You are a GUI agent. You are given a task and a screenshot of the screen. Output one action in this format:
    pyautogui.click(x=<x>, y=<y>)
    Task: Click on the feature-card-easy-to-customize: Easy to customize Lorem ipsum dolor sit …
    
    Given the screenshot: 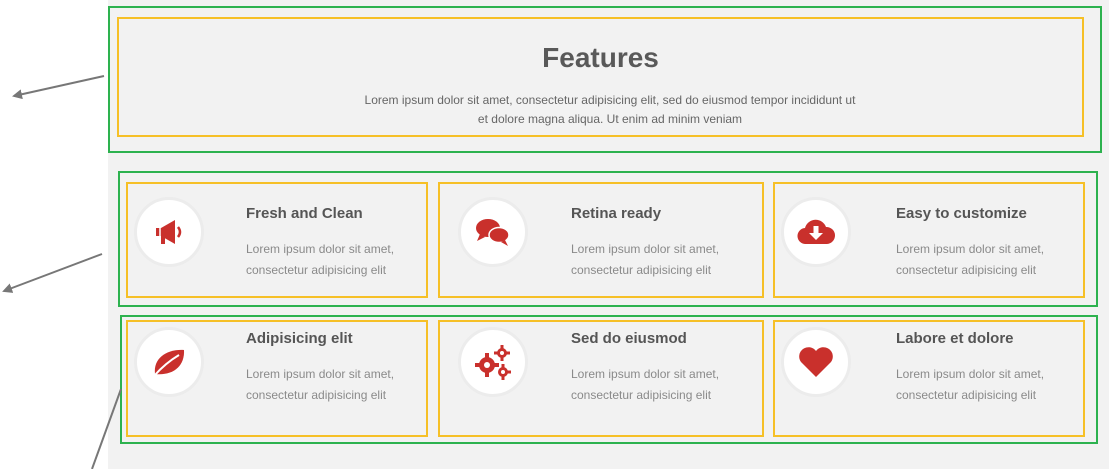 What is the action you would take?
    pyautogui.click(x=929, y=240)
    